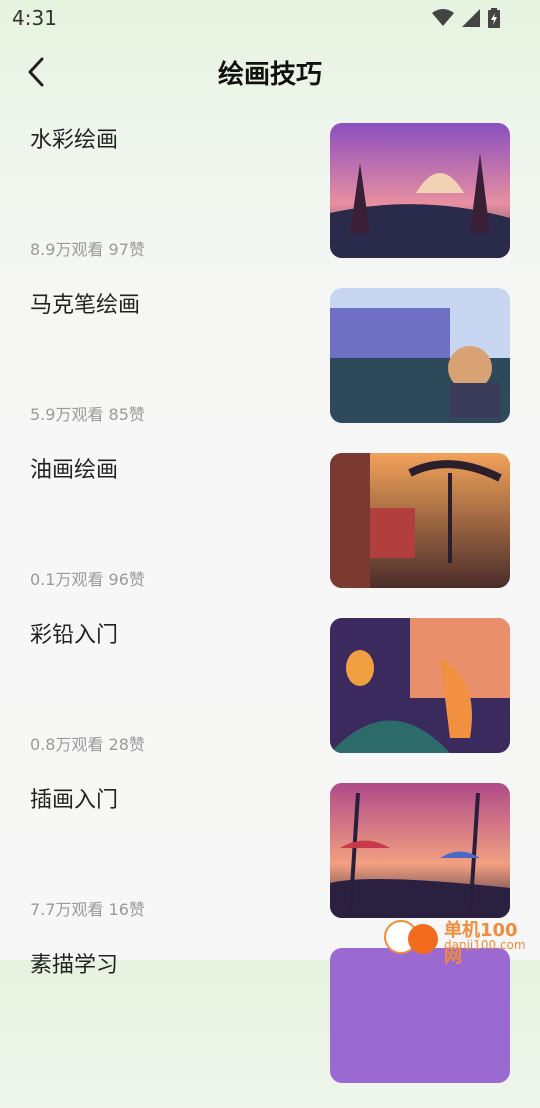 This screenshot has height=1108, width=540. I want to click on wifi-icon, so click(443, 17).